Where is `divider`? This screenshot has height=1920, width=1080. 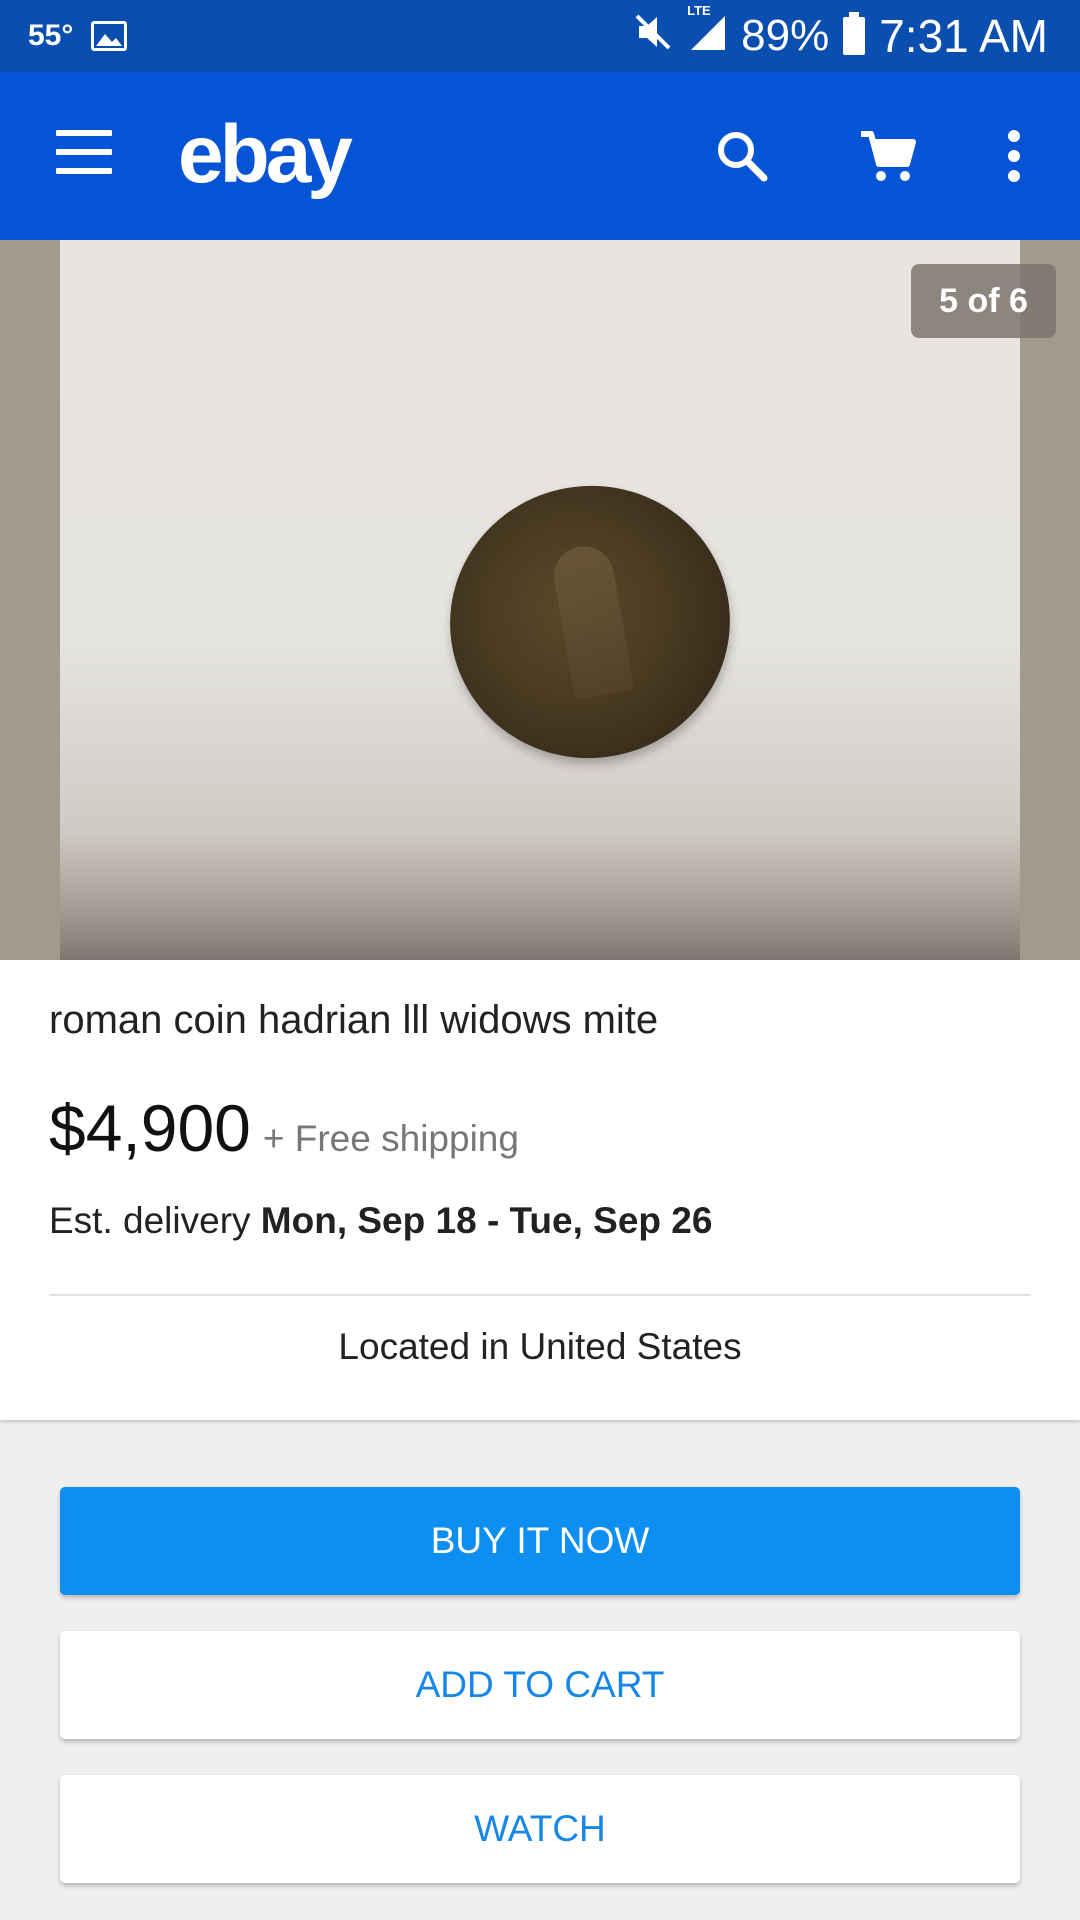
divider is located at coordinates (540, 1295).